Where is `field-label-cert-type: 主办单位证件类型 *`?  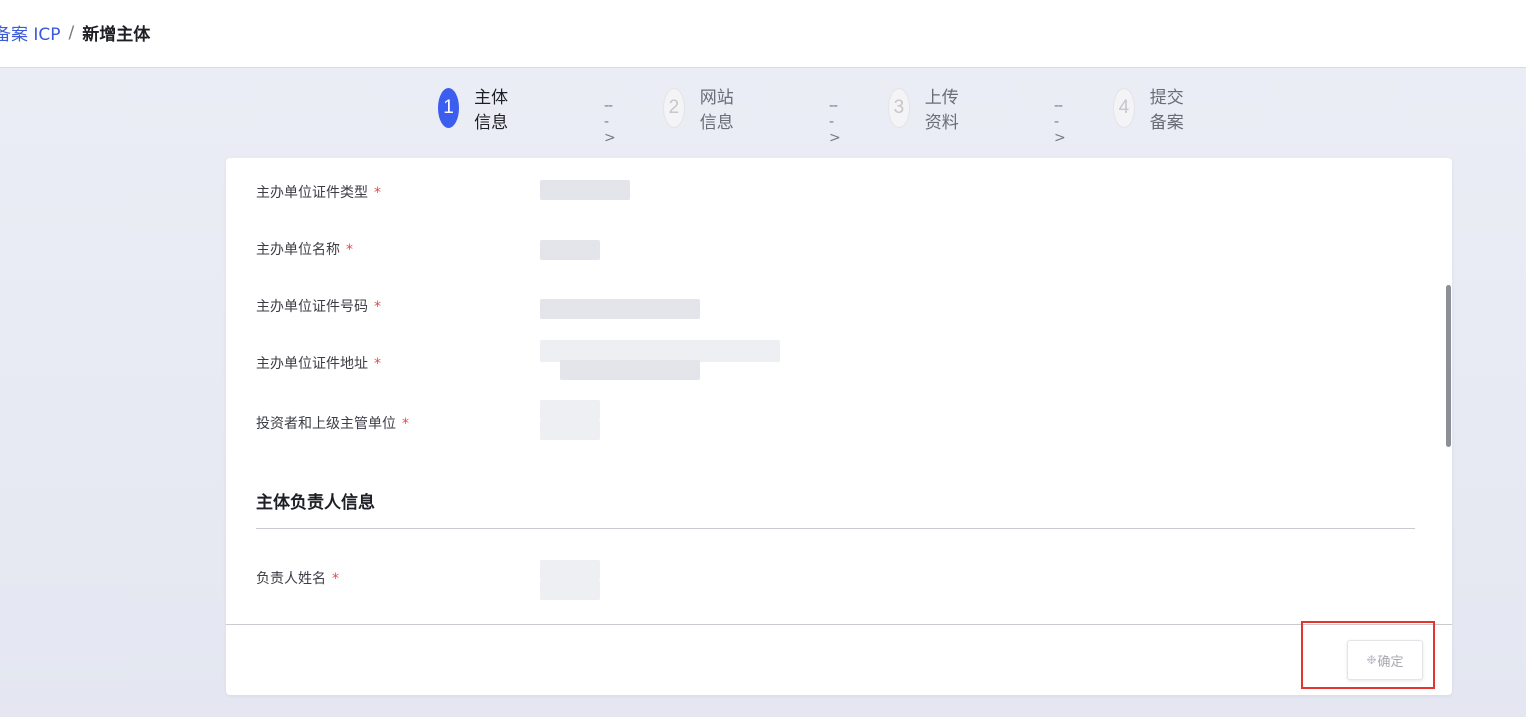
field-label-cert-type: 主办单位证件类型 * is located at coordinates (318, 193).